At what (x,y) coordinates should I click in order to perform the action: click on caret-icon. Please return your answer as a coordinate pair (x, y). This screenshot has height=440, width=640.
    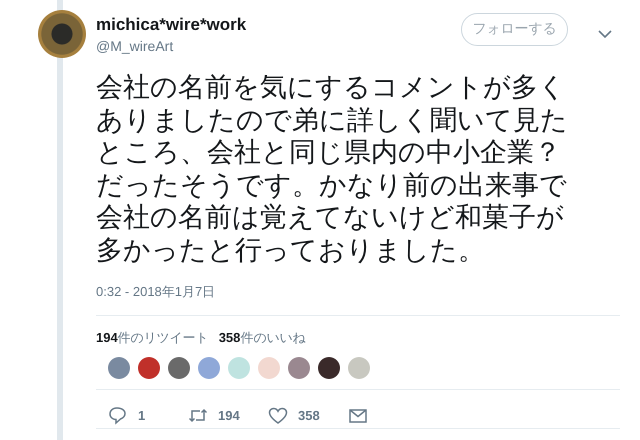
    Looking at the image, I should click on (605, 34).